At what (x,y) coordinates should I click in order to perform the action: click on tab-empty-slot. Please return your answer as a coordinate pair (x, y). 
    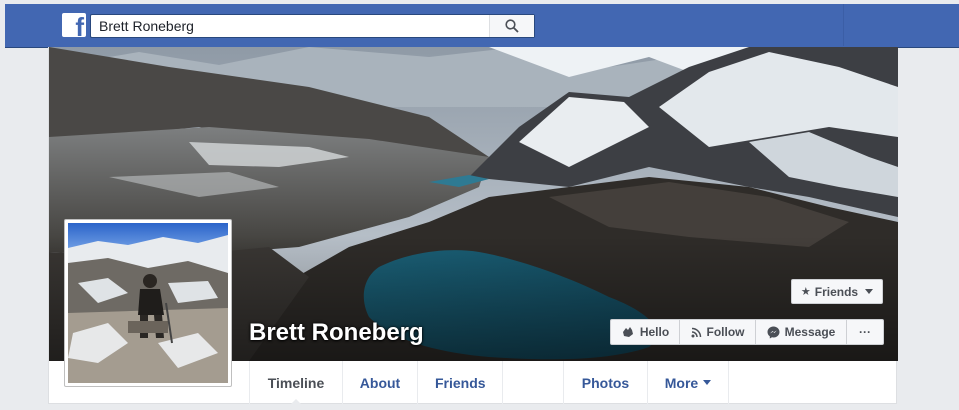
    Looking at the image, I should click on (532, 382).